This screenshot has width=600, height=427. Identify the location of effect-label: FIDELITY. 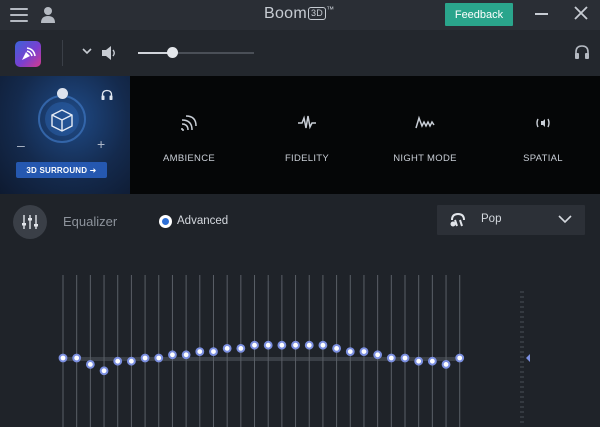
(307, 158).